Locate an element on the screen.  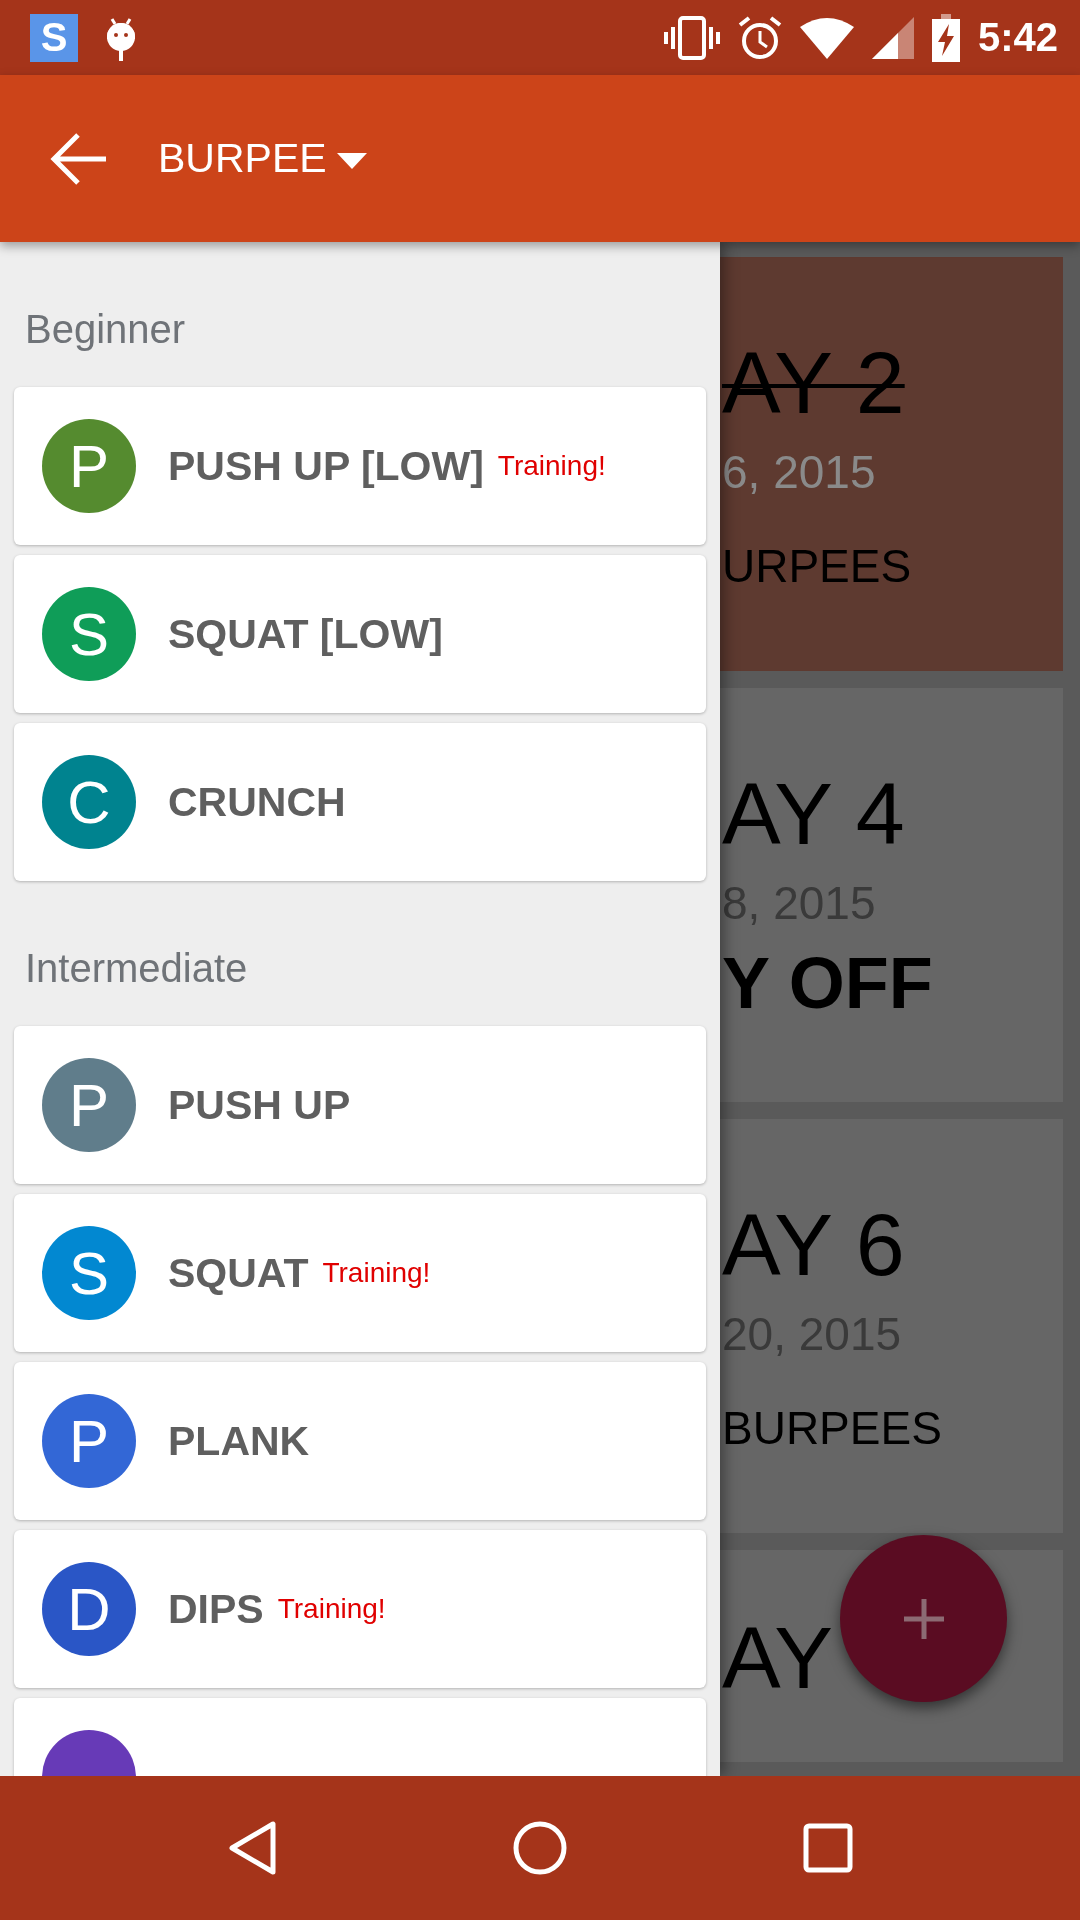
section-header: Intermediate is located at coordinates (137, 968).